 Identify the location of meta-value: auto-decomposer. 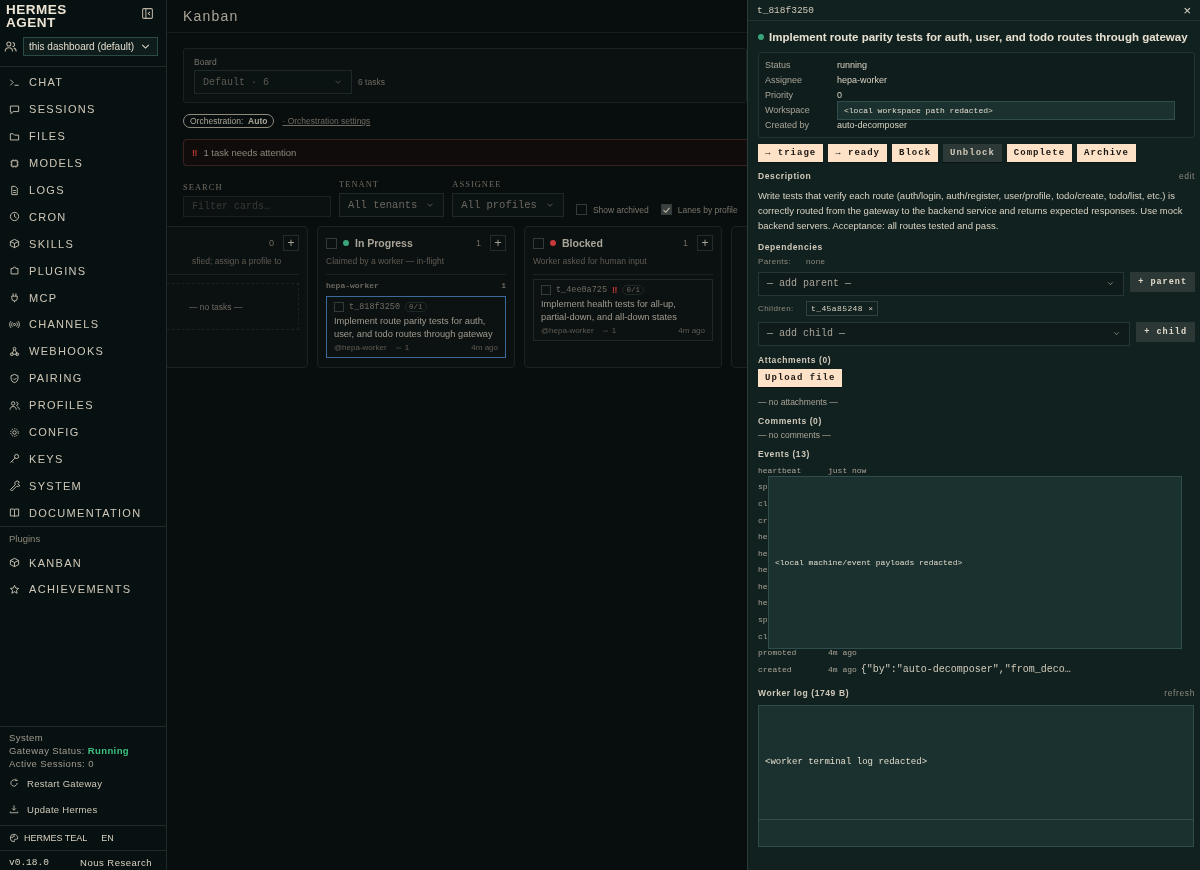
(872, 125).